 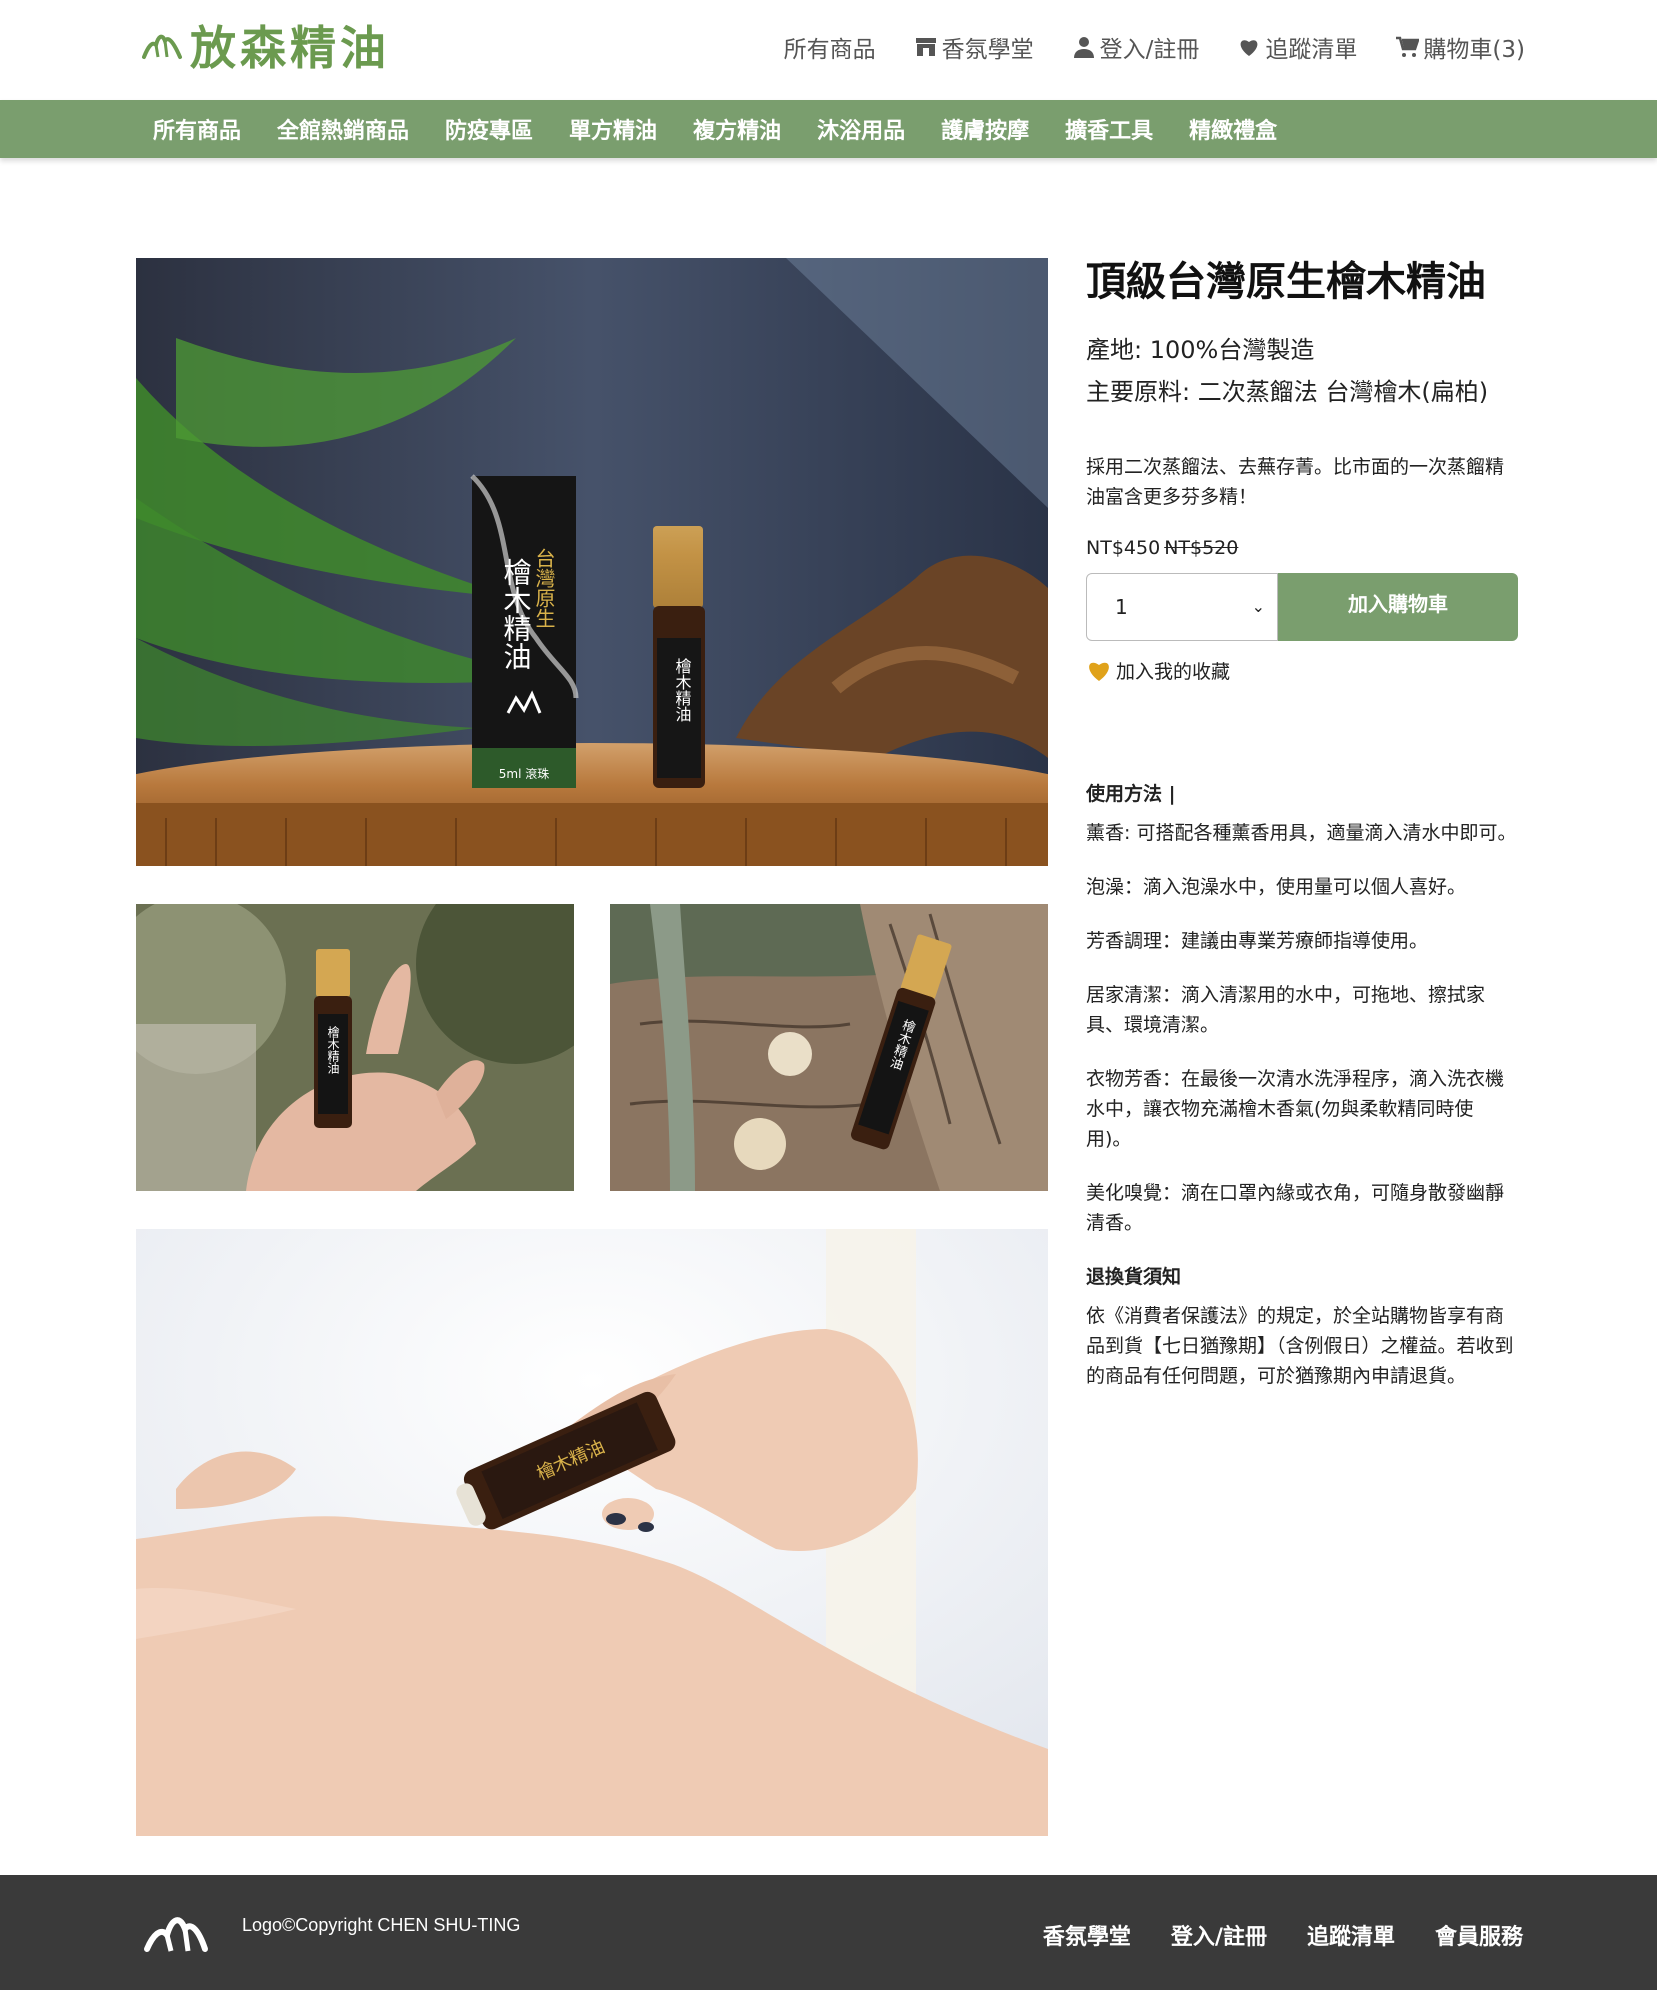 I want to click on copyright-text: Logo©Copyright CHEN SHU-TING, so click(x=381, y=1925).